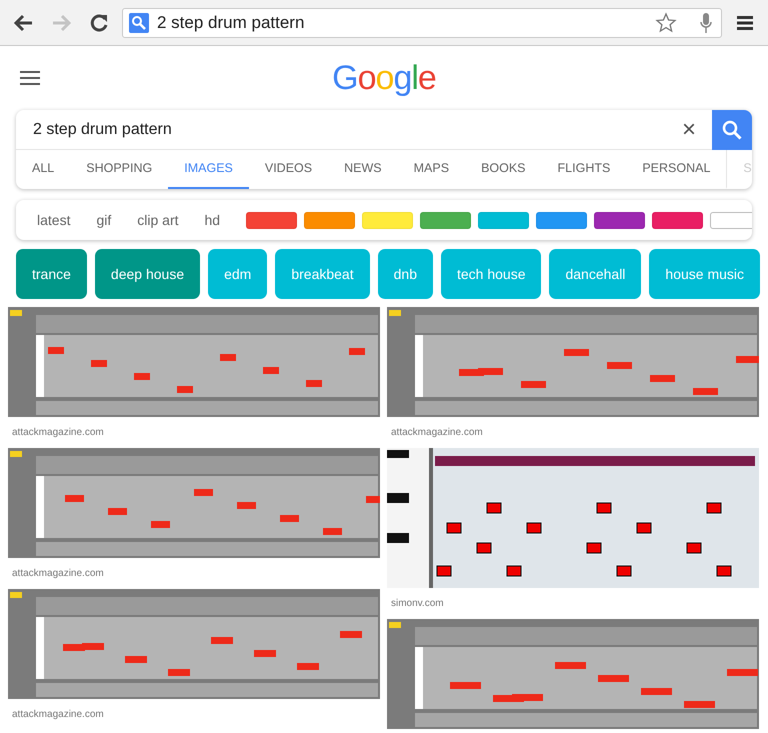 This screenshot has width=768, height=733. What do you see at coordinates (51, 274) in the screenshot?
I see `suggestion-chip: trance` at bounding box center [51, 274].